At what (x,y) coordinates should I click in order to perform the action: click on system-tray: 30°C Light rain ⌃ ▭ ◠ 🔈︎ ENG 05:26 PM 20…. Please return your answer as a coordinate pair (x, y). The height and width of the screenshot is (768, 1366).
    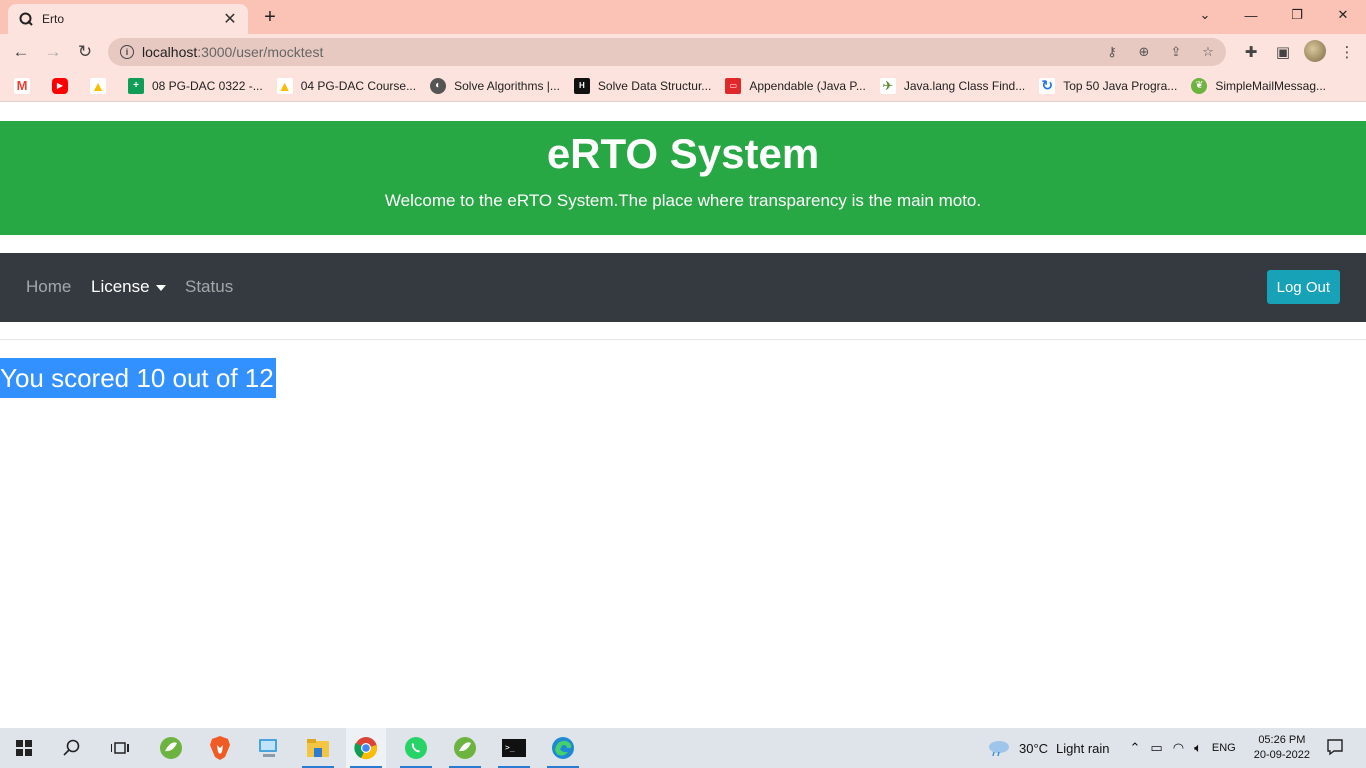
    Looking at the image, I should click on (1176, 748).